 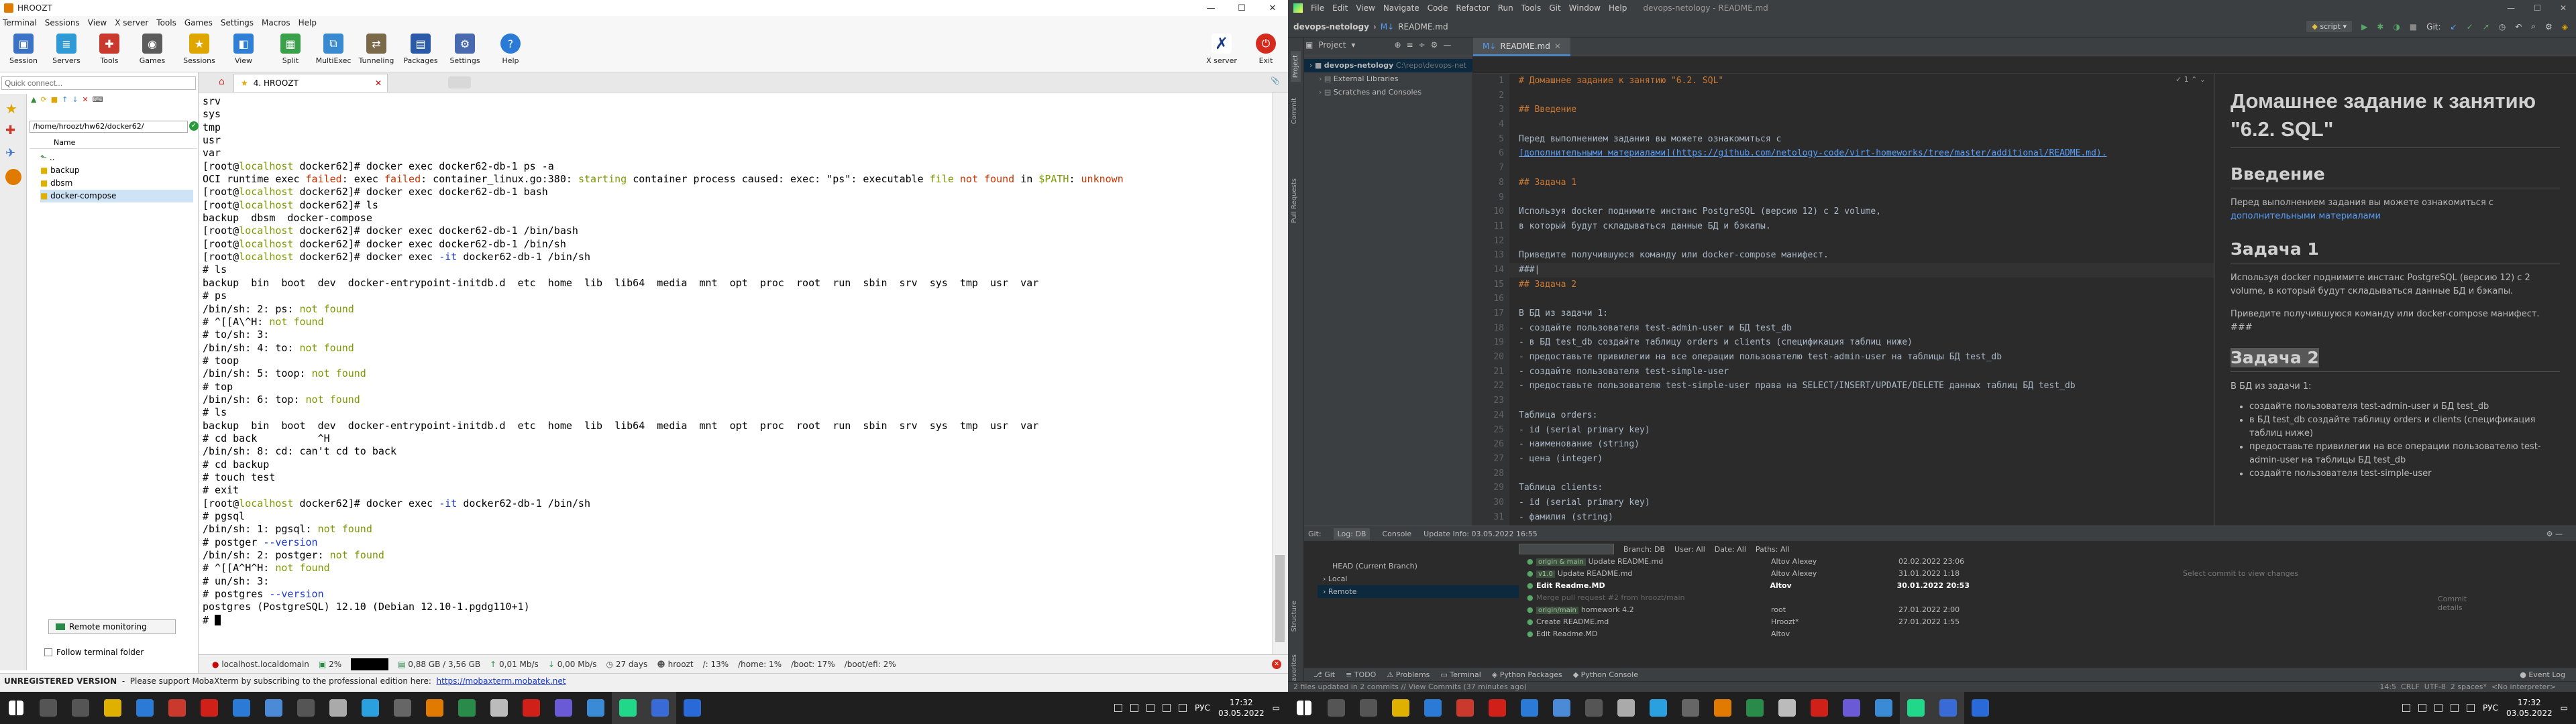 What do you see at coordinates (13, 131) in the screenshot?
I see `tools-icon: ✚` at bounding box center [13, 131].